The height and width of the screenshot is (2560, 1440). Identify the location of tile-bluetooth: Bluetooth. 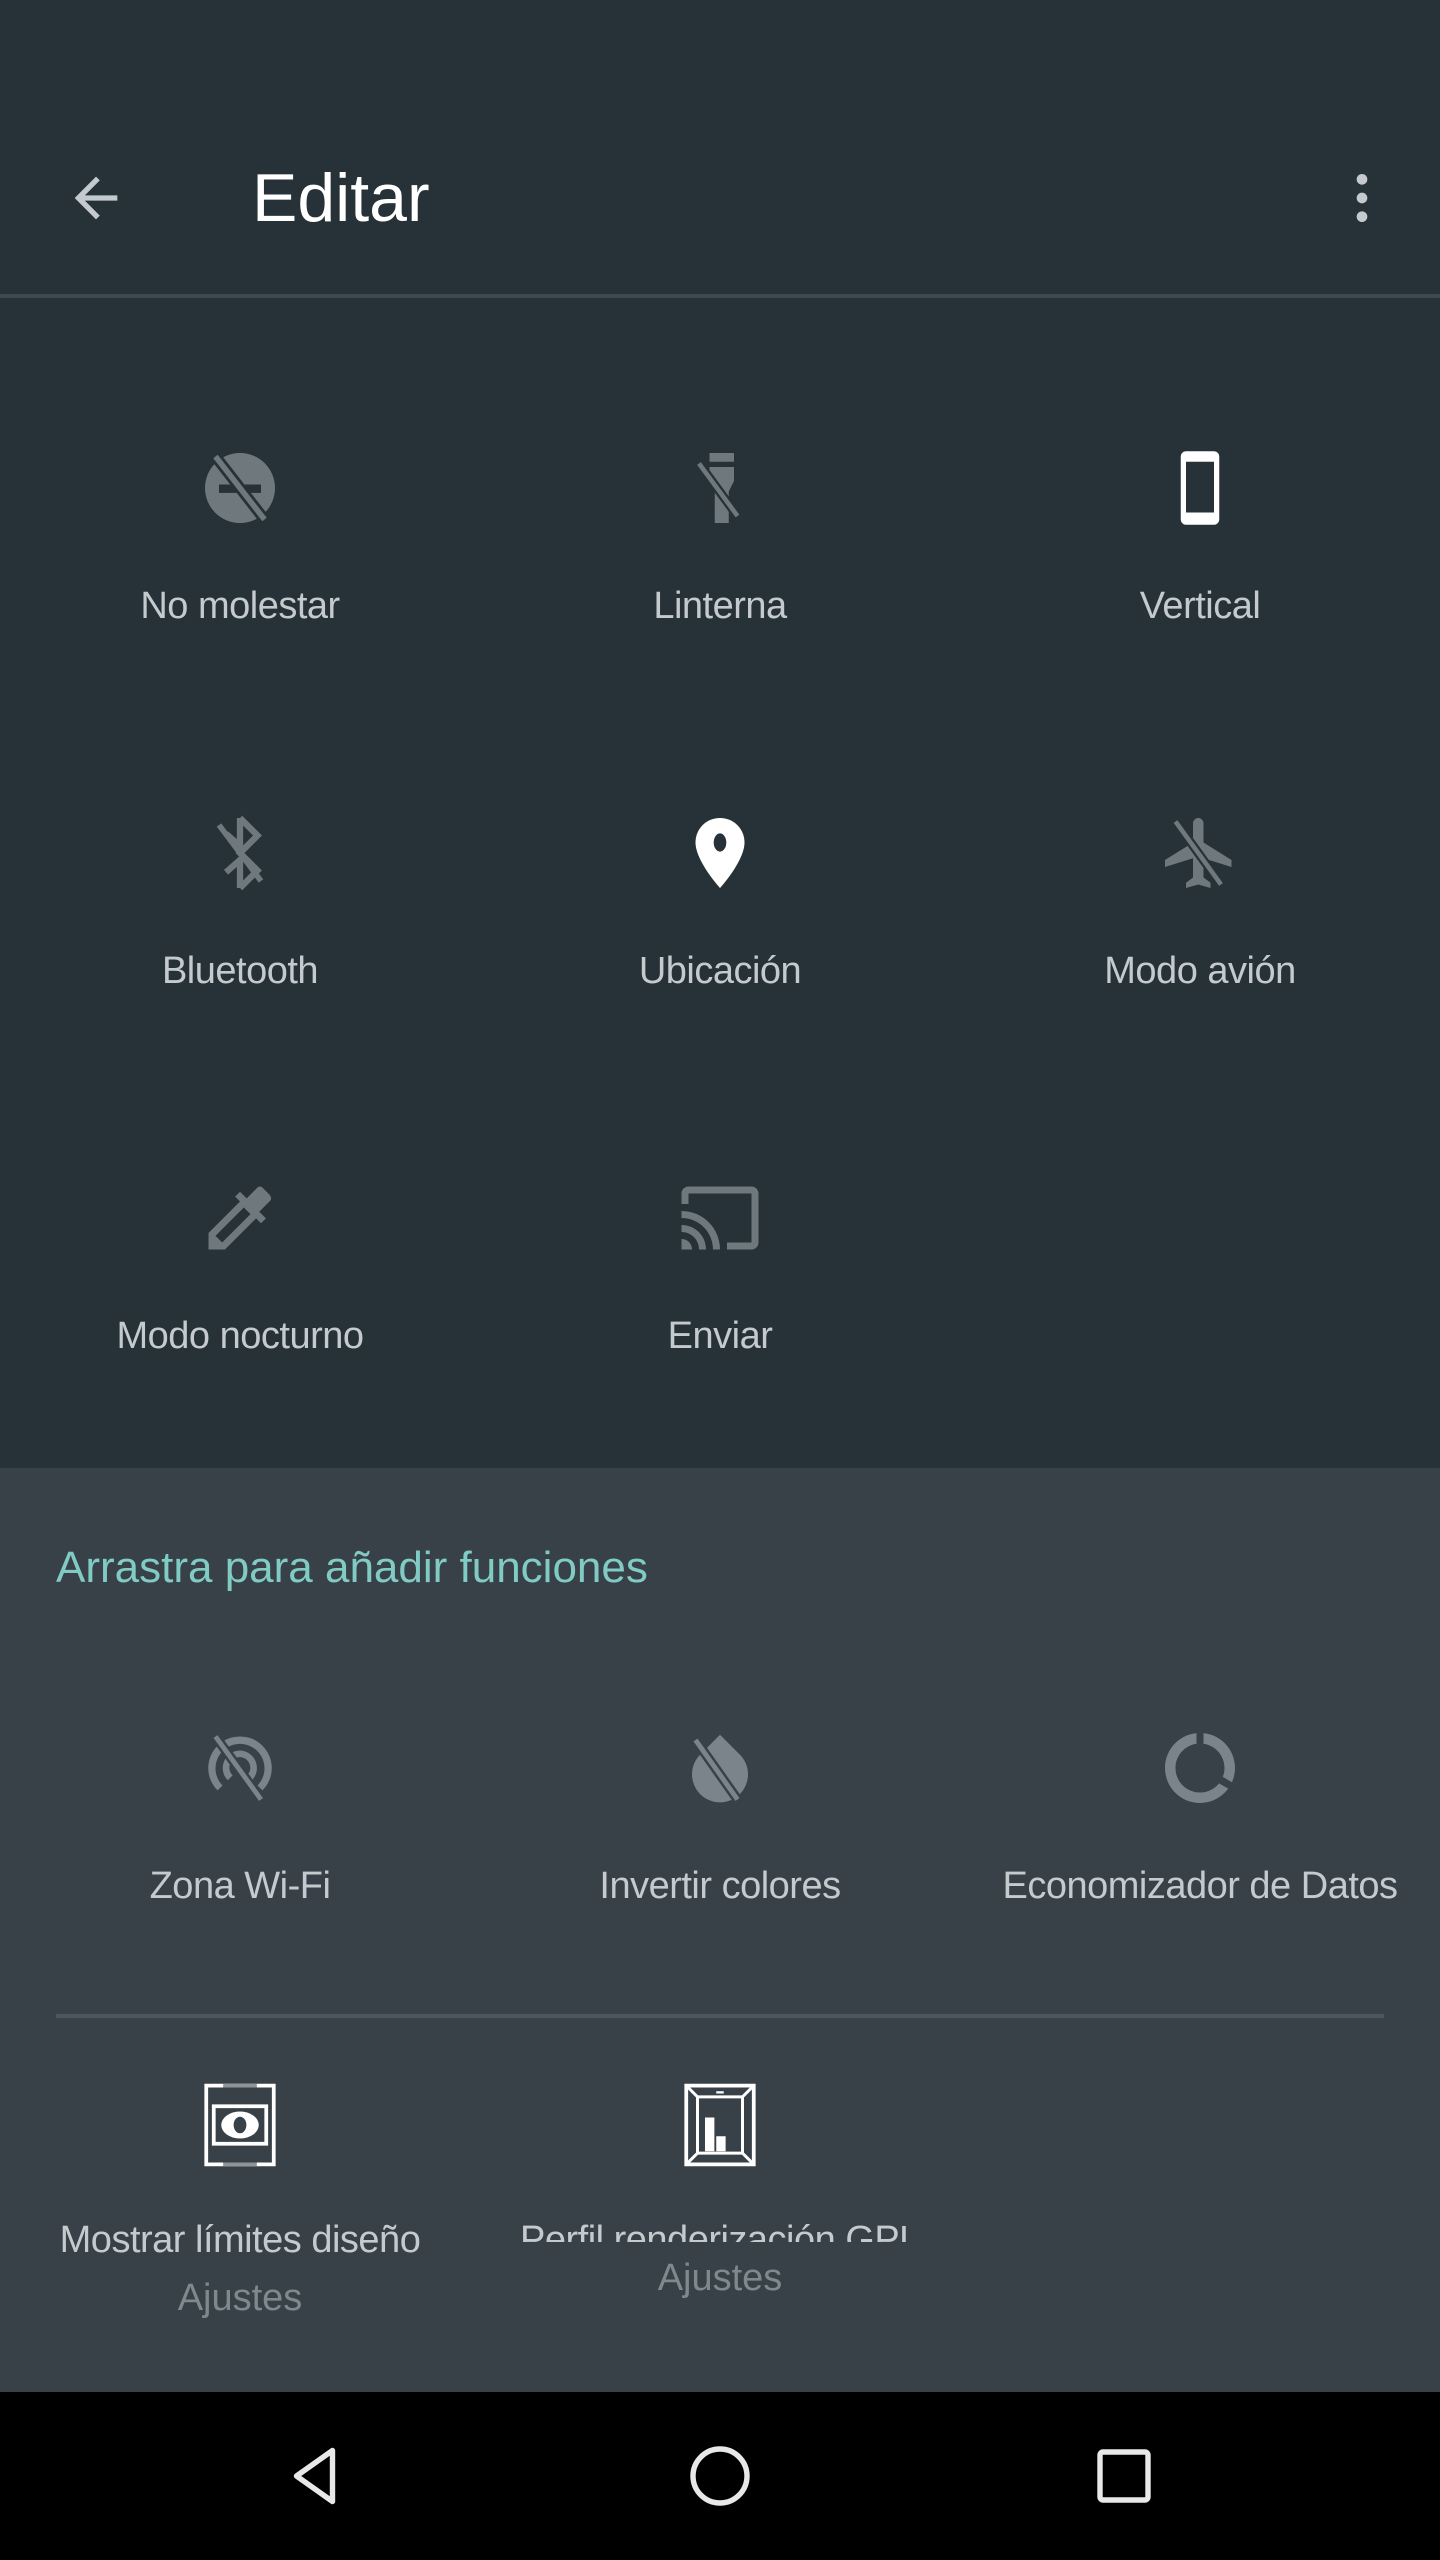
(240, 875).